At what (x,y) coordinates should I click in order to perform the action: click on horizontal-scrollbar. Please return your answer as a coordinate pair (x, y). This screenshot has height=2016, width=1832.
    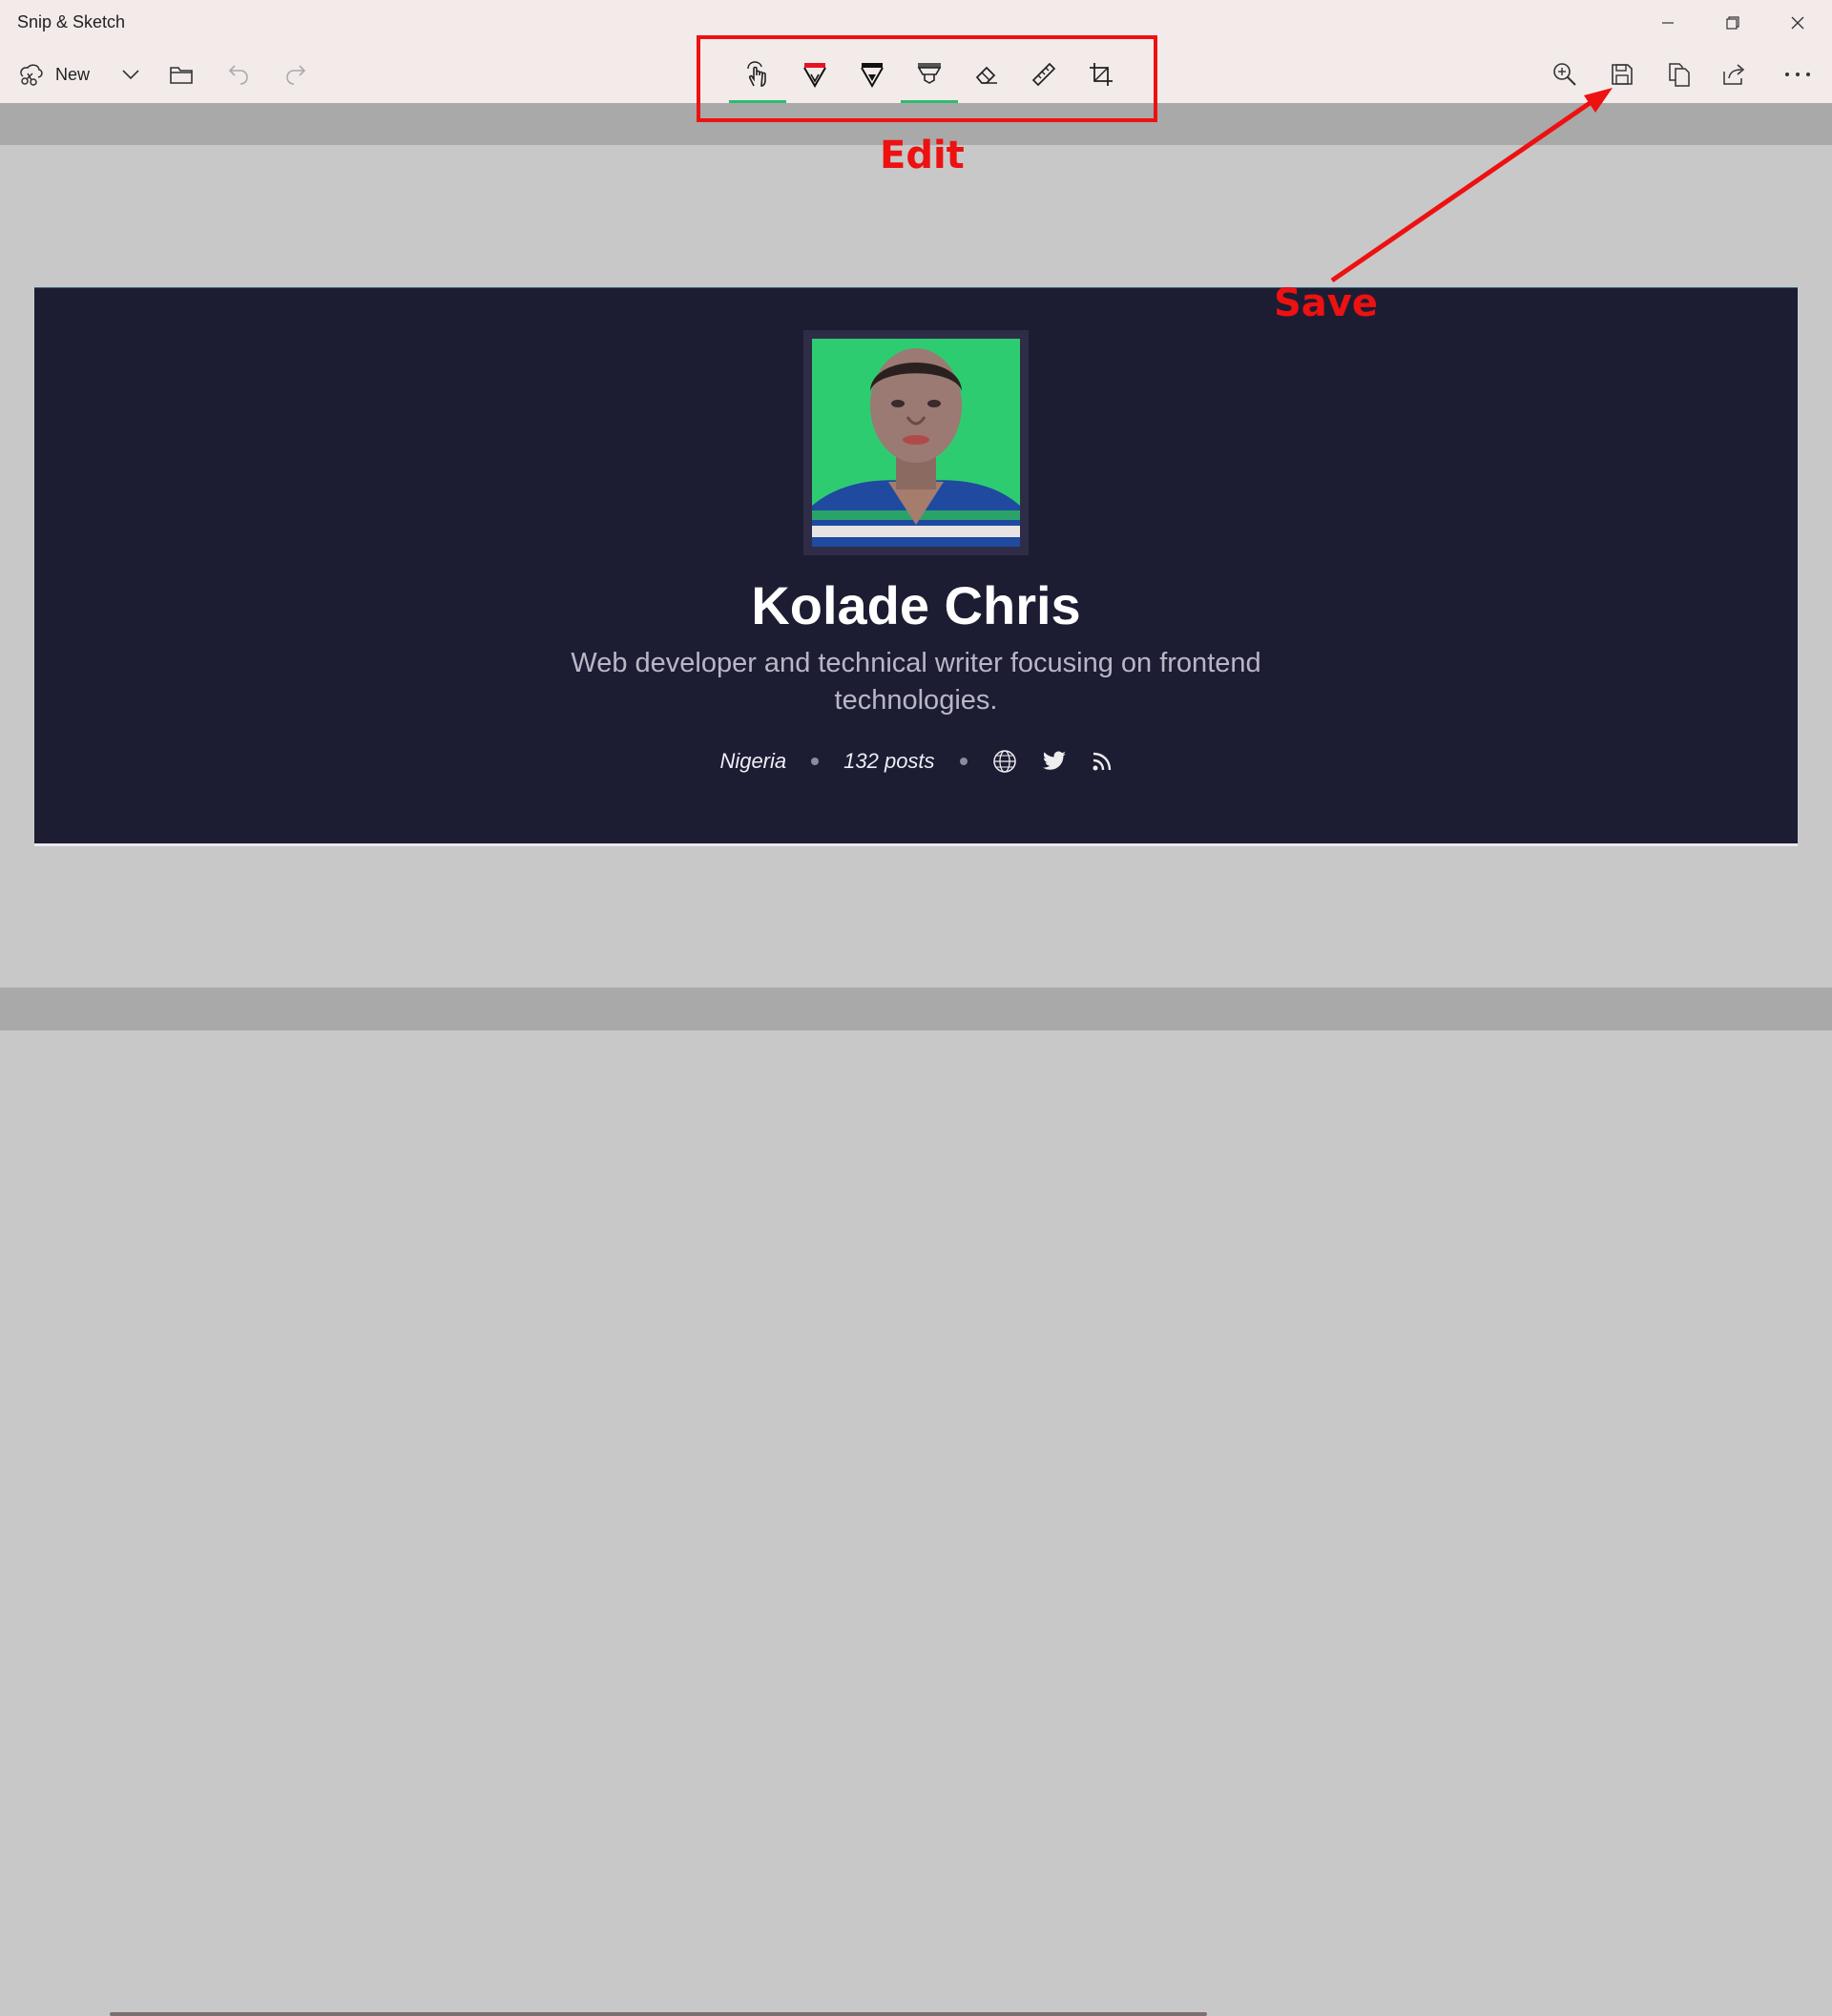
    Looking at the image, I should click on (658, 2014).